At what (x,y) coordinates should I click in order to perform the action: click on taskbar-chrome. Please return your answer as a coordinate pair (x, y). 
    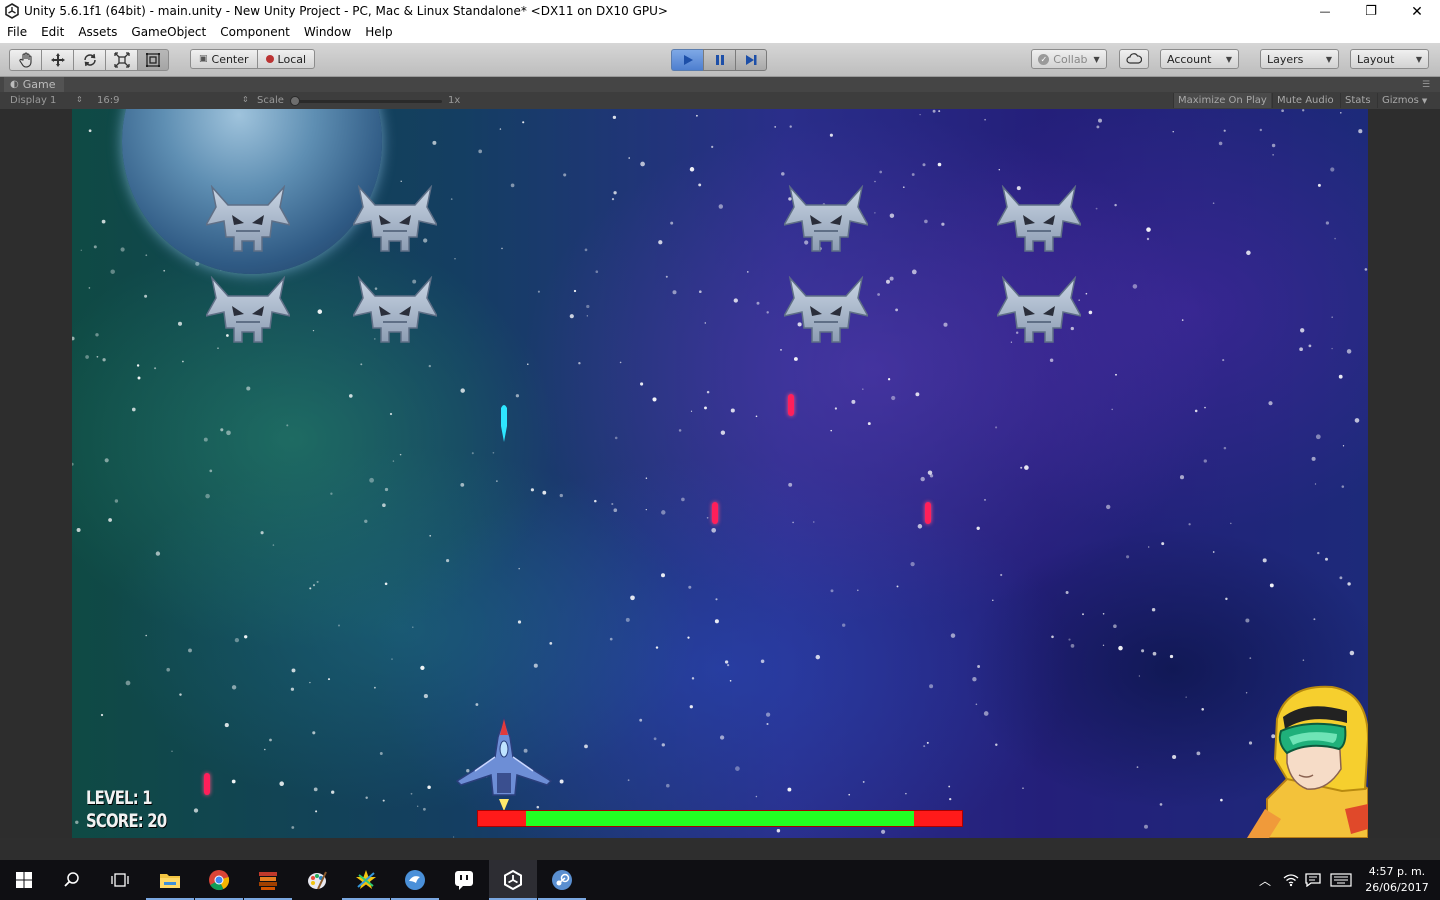
    Looking at the image, I should click on (219, 880).